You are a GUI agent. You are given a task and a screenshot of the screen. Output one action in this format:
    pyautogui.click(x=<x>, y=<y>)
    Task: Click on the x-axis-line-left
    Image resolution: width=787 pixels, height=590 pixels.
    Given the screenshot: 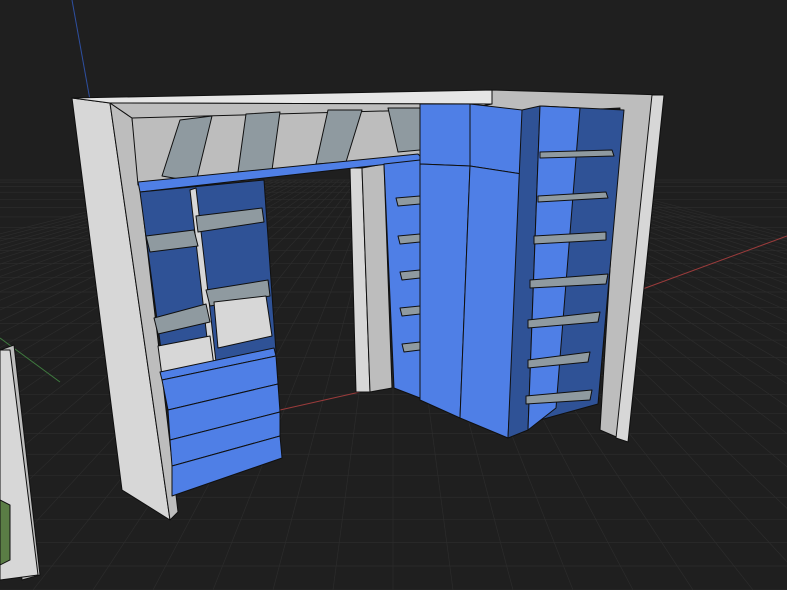 What is the action you would take?
    pyautogui.click(x=320, y=401)
    